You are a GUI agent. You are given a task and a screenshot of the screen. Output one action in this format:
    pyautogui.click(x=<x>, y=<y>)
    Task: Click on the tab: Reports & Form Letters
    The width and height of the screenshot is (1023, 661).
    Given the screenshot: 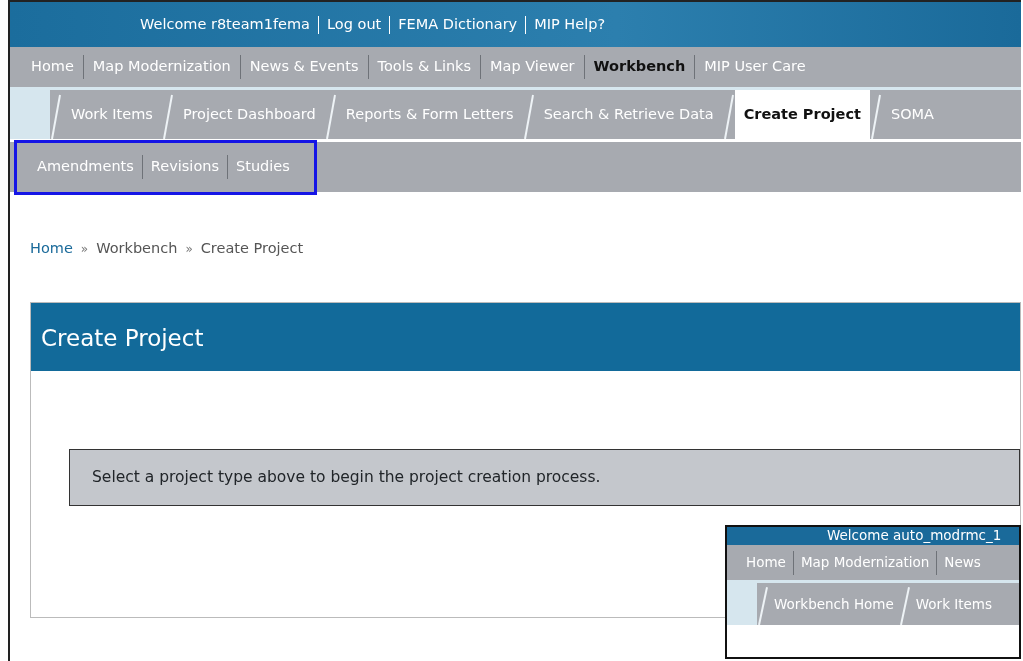 What is the action you would take?
    pyautogui.click(x=429, y=114)
    